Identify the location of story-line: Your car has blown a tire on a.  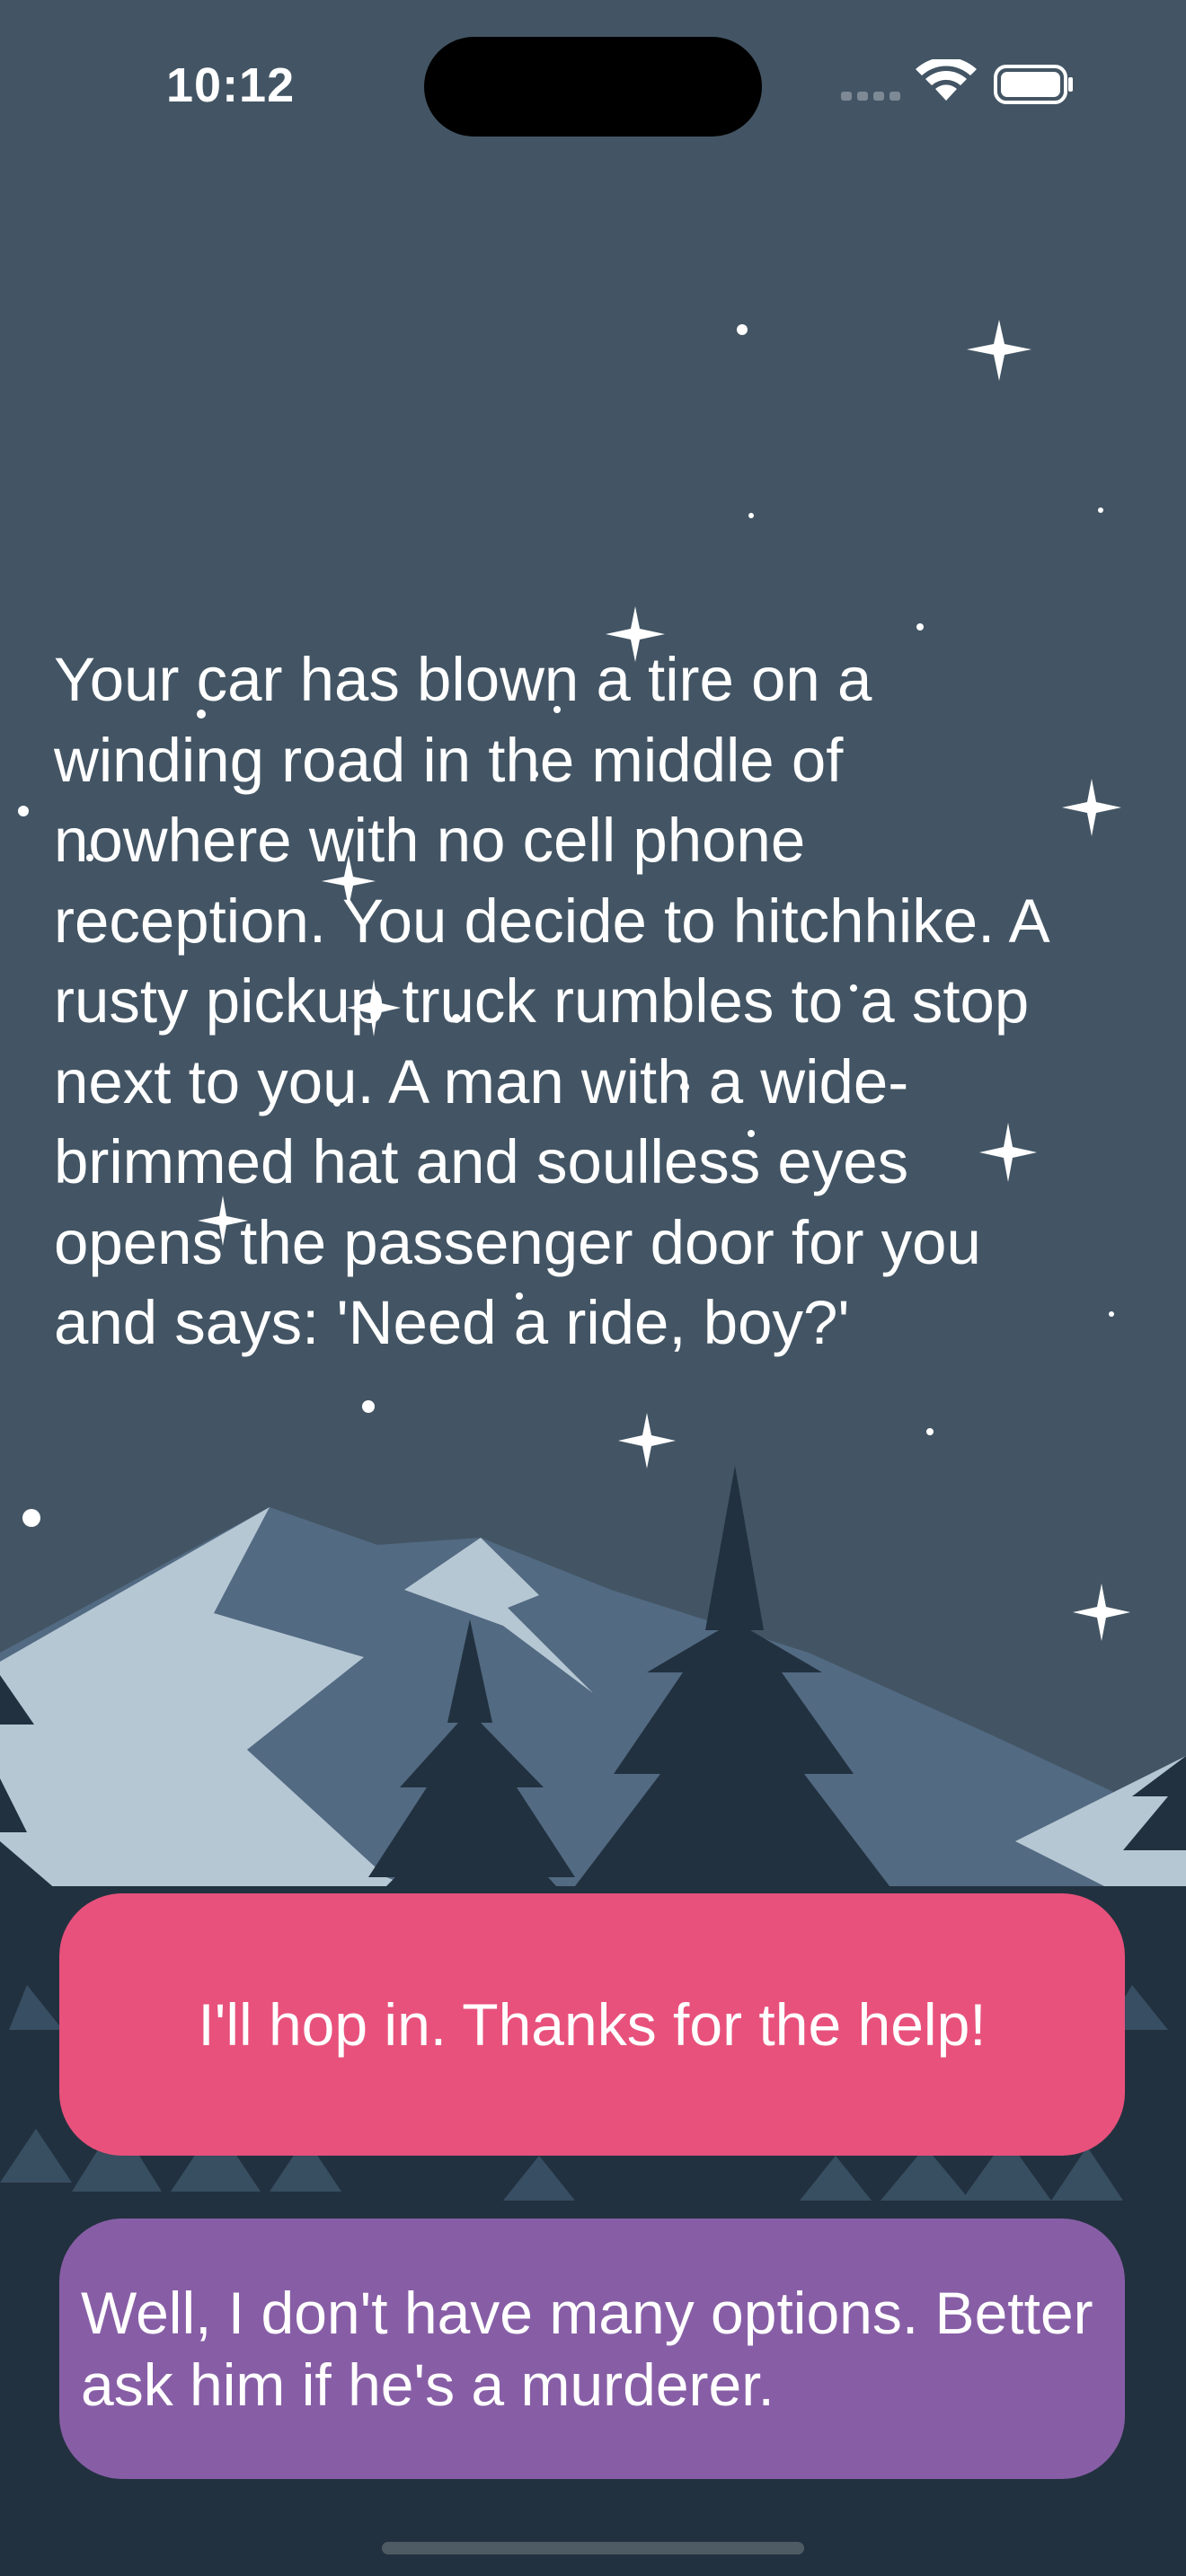
(463, 679).